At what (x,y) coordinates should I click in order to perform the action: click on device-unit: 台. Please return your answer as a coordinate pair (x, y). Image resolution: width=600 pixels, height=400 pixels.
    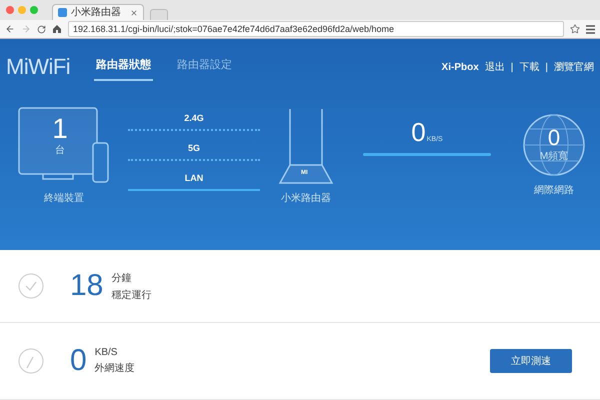
    Looking at the image, I should click on (60, 150).